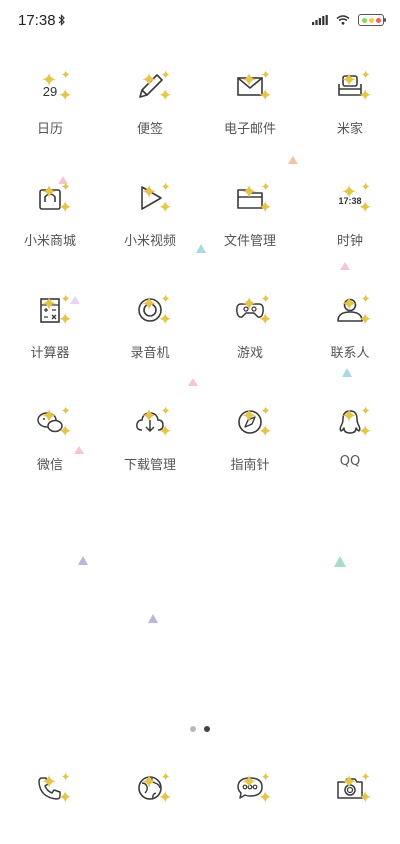 The height and width of the screenshot is (844, 400). I want to click on cloud-download-icon: ✦ ✦ ✦, so click(150, 422).